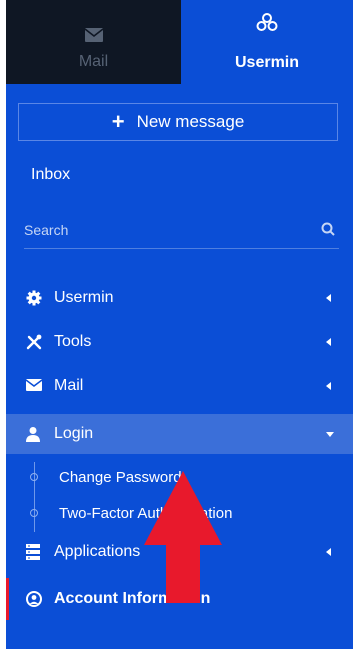 This screenshot has width=353, height=667. Describe the element at coordinates (74, 433) in the screenshot. I see `sidebar-item-label: Login` at that location.